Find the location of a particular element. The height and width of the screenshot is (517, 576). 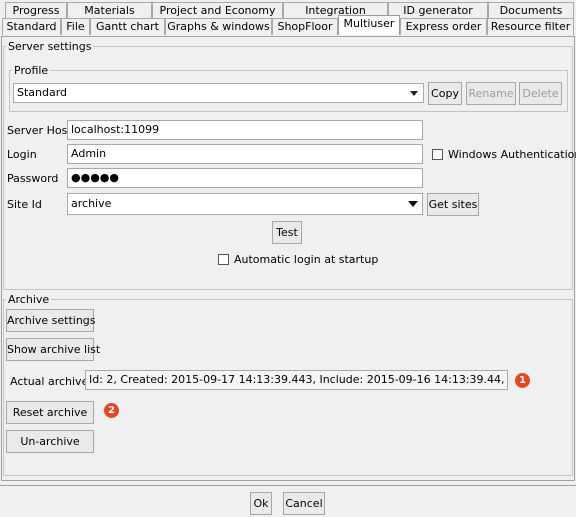

footer-separator is located at coordinates (288, 485).